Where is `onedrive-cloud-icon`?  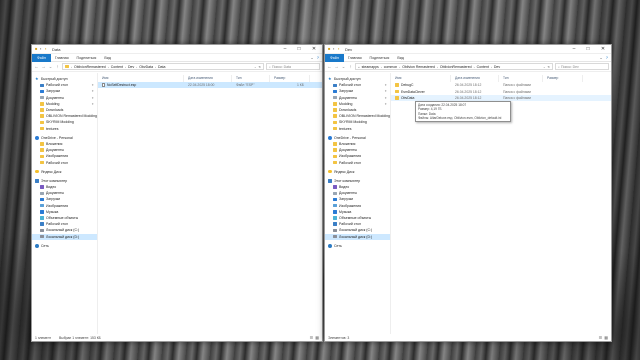 onedrive-cloud-icon is located at coordinates (37, 138).